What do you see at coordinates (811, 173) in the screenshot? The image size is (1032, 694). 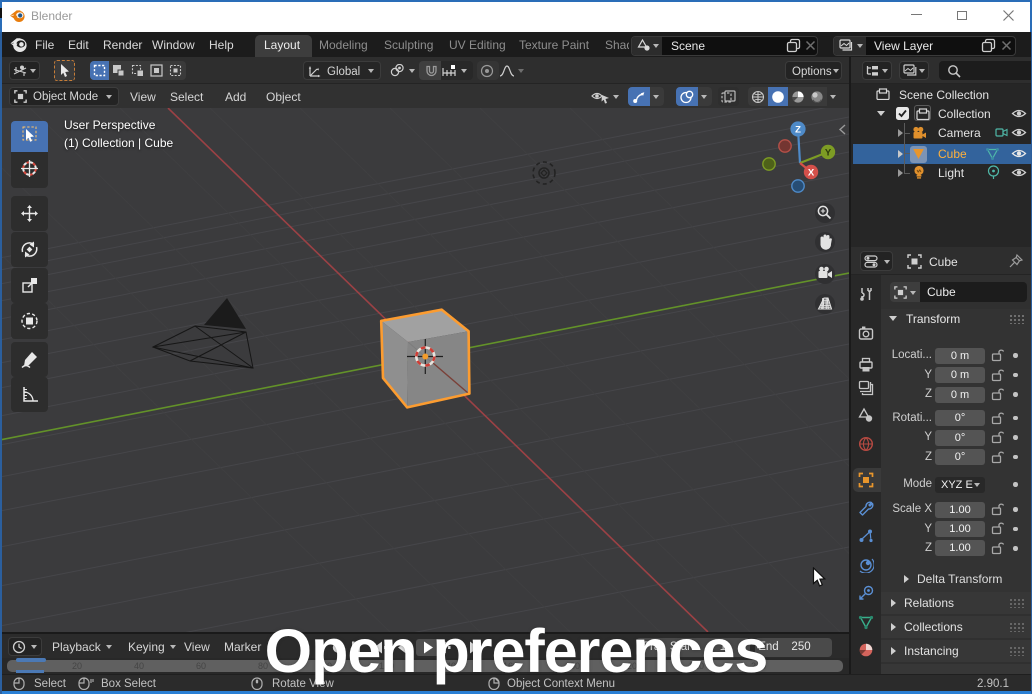 I see `svg-text: X` at bounding box center [811, 173].